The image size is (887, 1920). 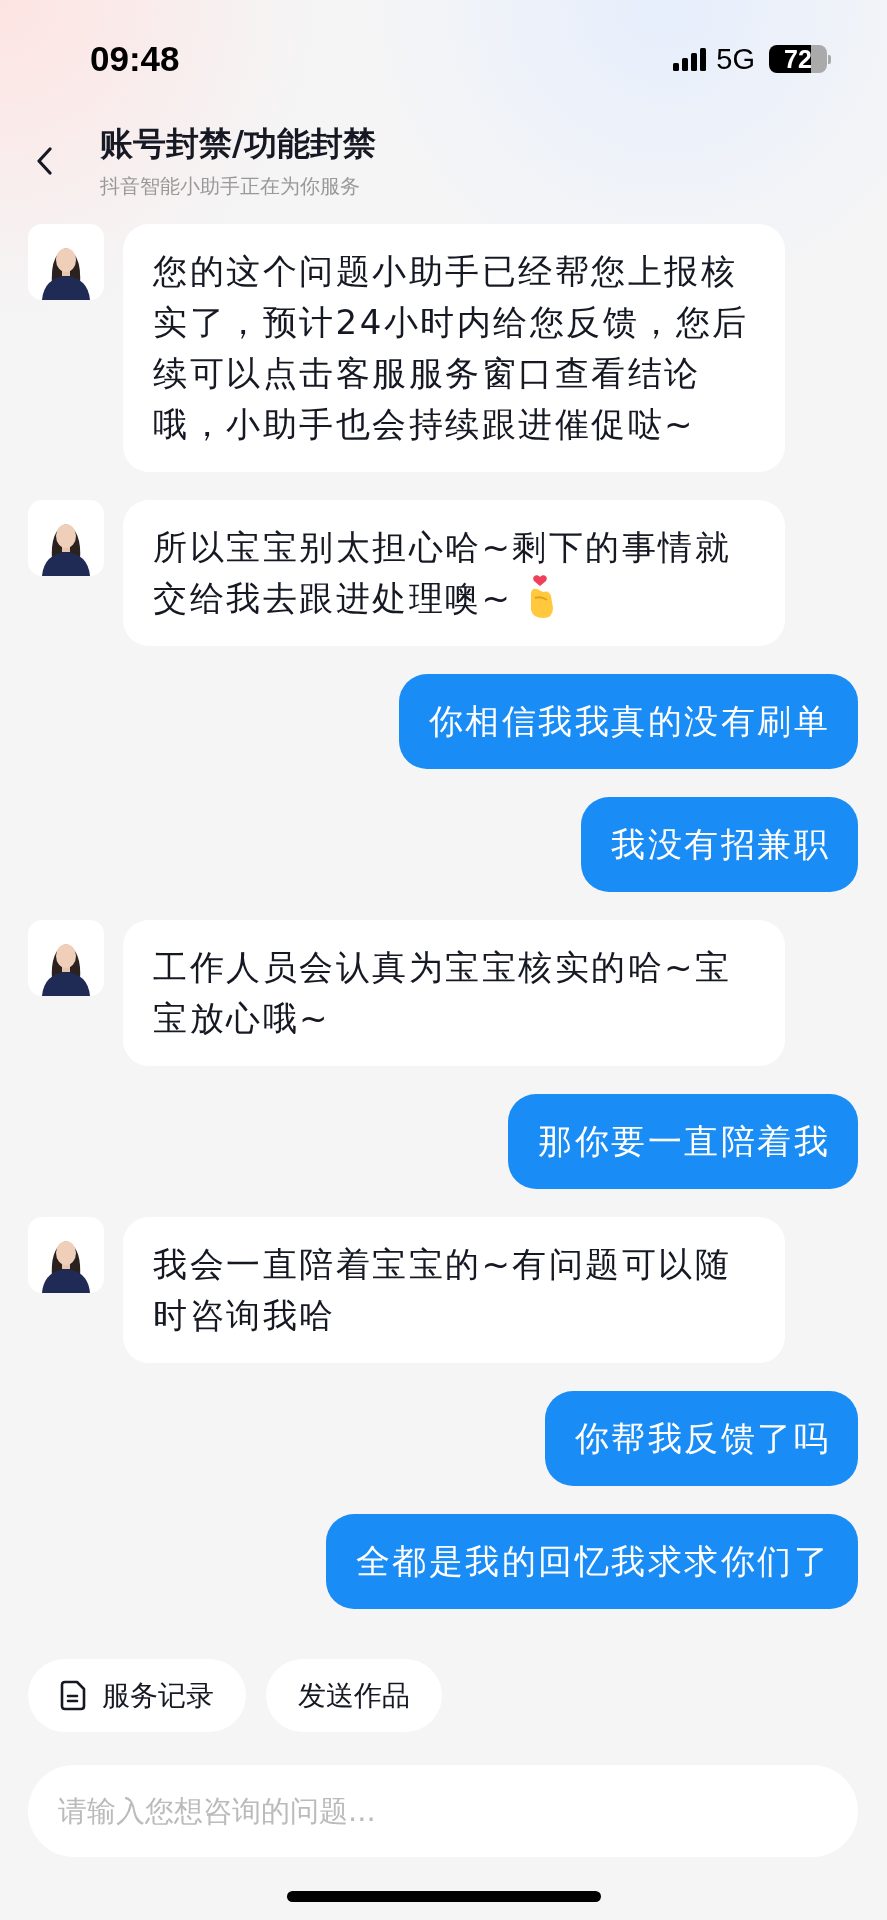 What do you see at coordinates (719, 844) in the screenshot?
I see `message-bubble: 我没有招兼职` at bounding box center [719, 844].